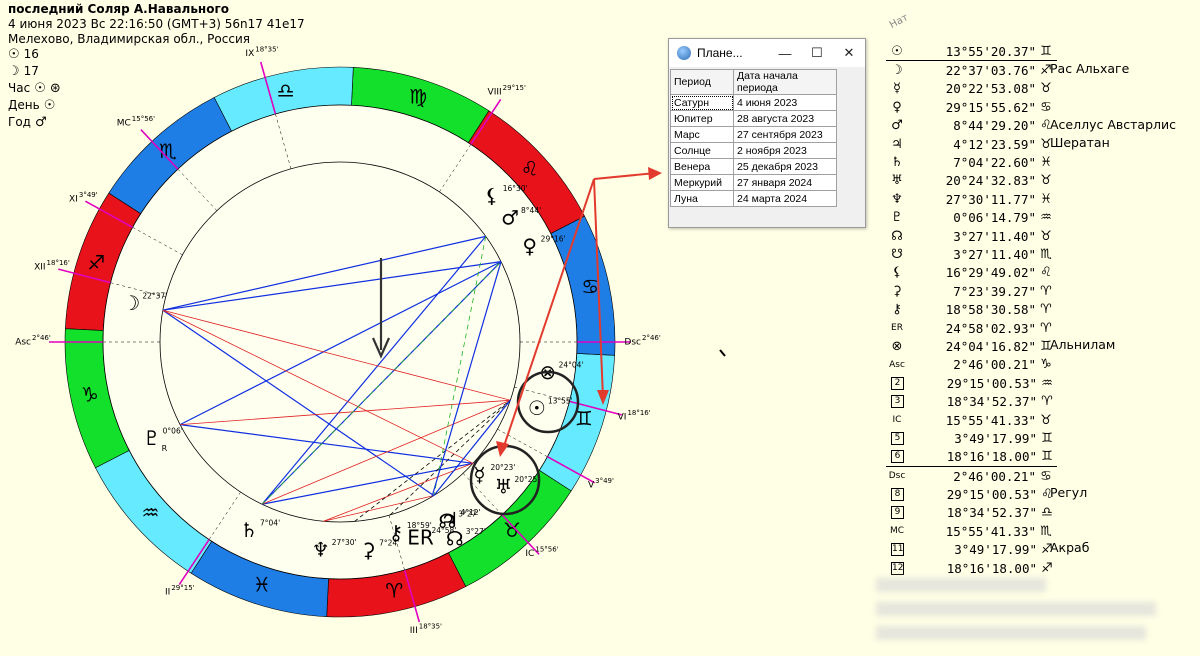 Image resolution: width=1200 pixels, height=656 pixels. I want to click on position-row: ♂ 8°44'29.20" ♌, so click(971, 126).